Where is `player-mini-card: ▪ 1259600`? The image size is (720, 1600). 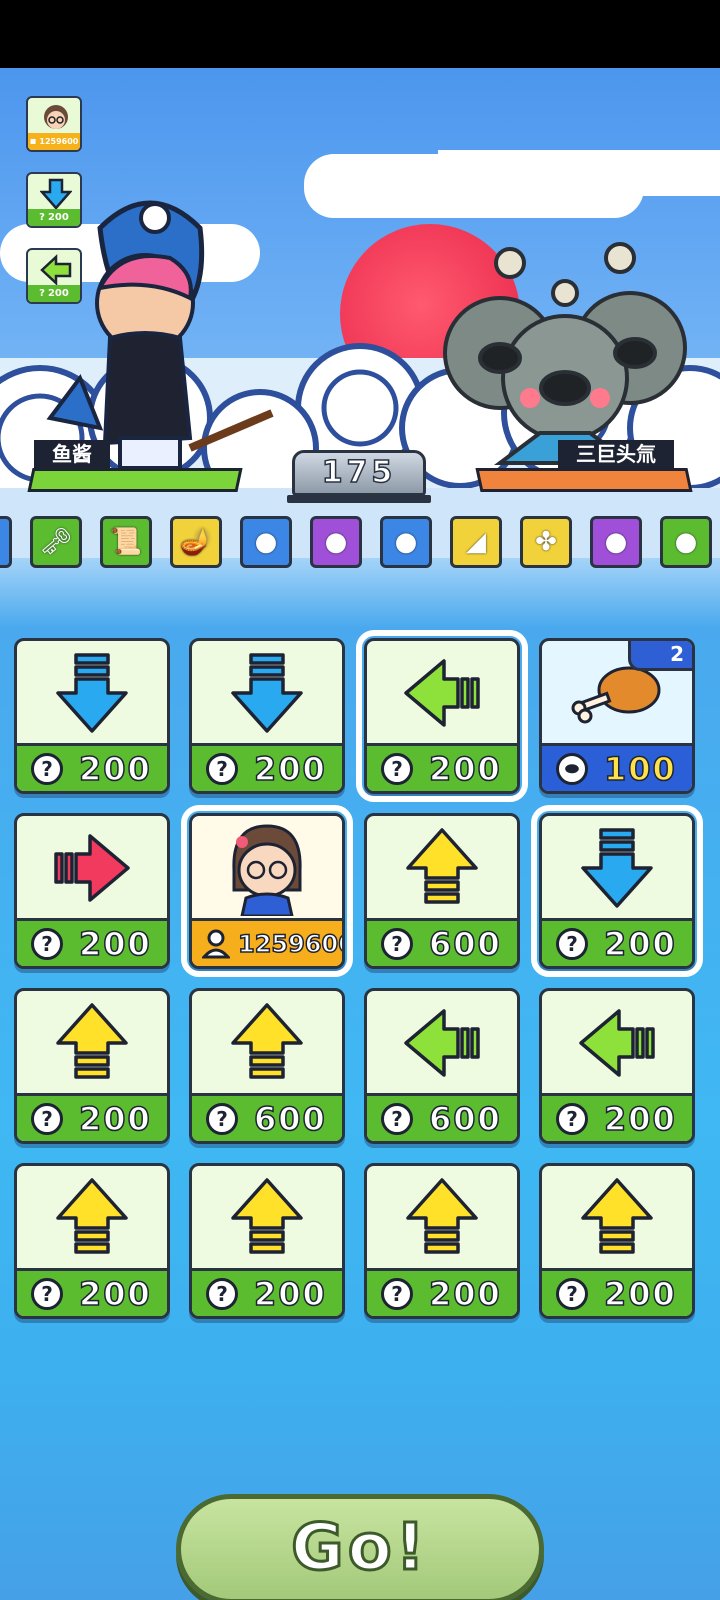 player-mini-card: ▪ 1259600 is located at coordinates (54, 124).